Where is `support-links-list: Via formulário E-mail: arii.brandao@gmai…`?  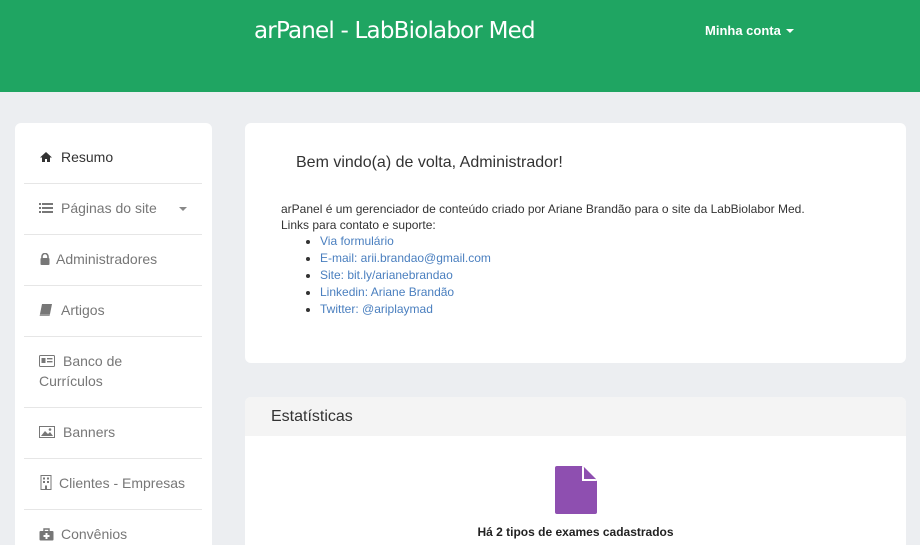
support-links-list: Via formulário E-mail: arii.brandao@gmai… is located at coordinates (397, 275).